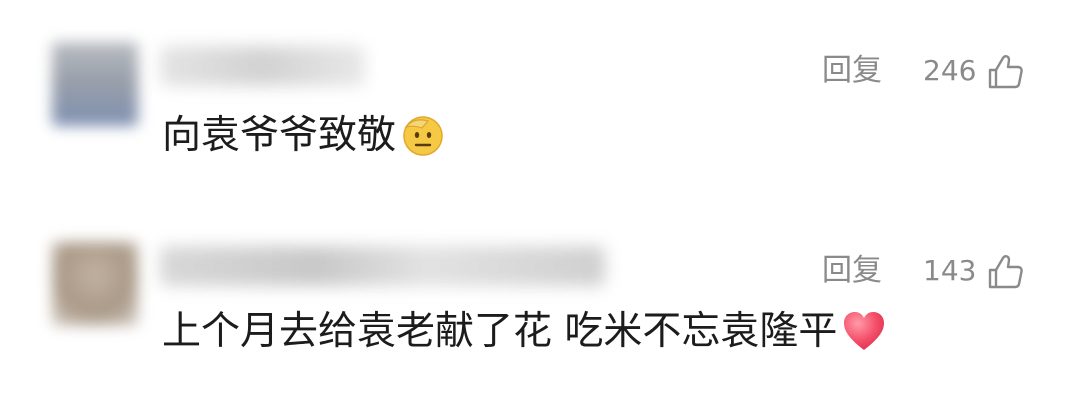 The width and height of the screenshot is (1080, 405). What do you see at coordinates (279, 135) in the screenshot?
I see `comment-body: 向袁爷爷致敬` at bounding box center [279, 135].